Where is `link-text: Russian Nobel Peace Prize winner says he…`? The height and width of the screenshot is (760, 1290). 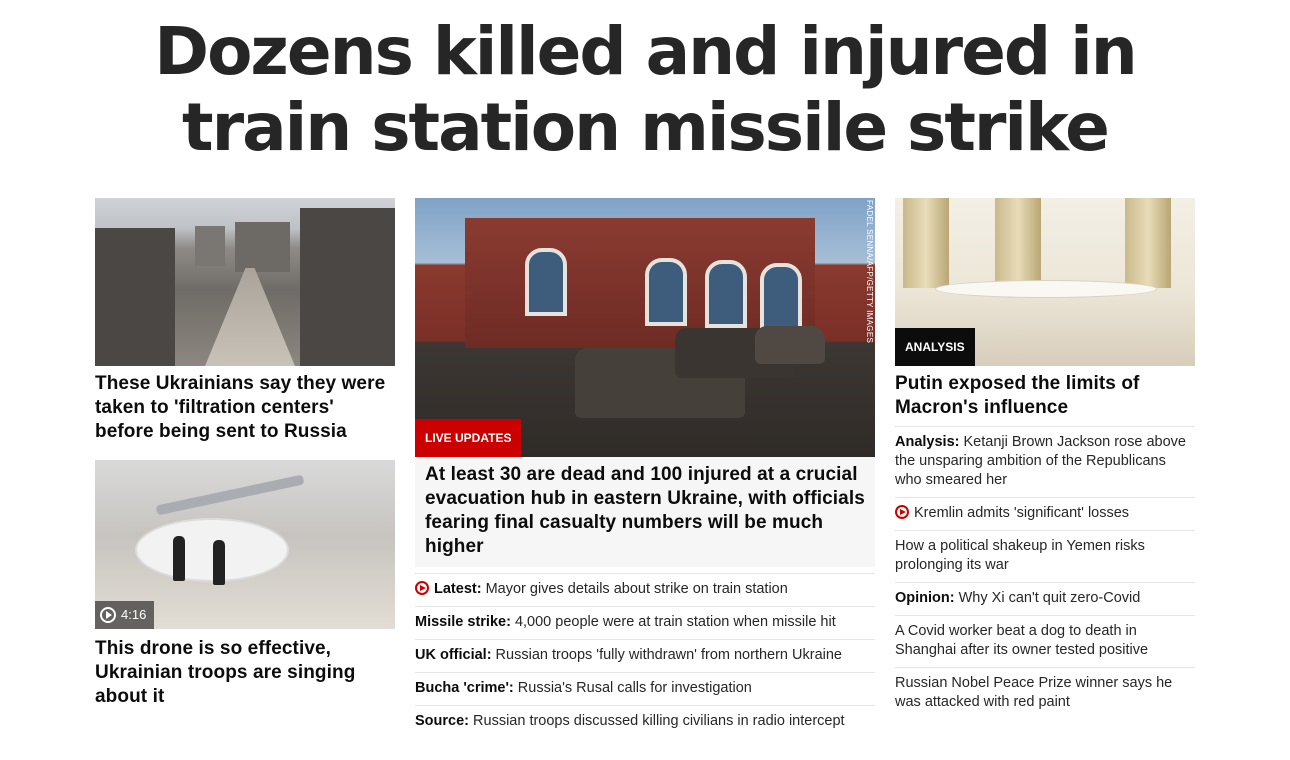
link-text: Russian Nobel Peace Prize winner says he… is located at coordinates (1034, 692).